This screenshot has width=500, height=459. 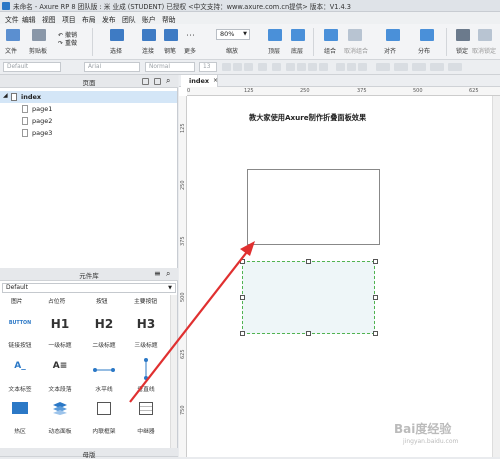 I want to click on watermark-logo: Bai度经验, so click(x=423, y=429).